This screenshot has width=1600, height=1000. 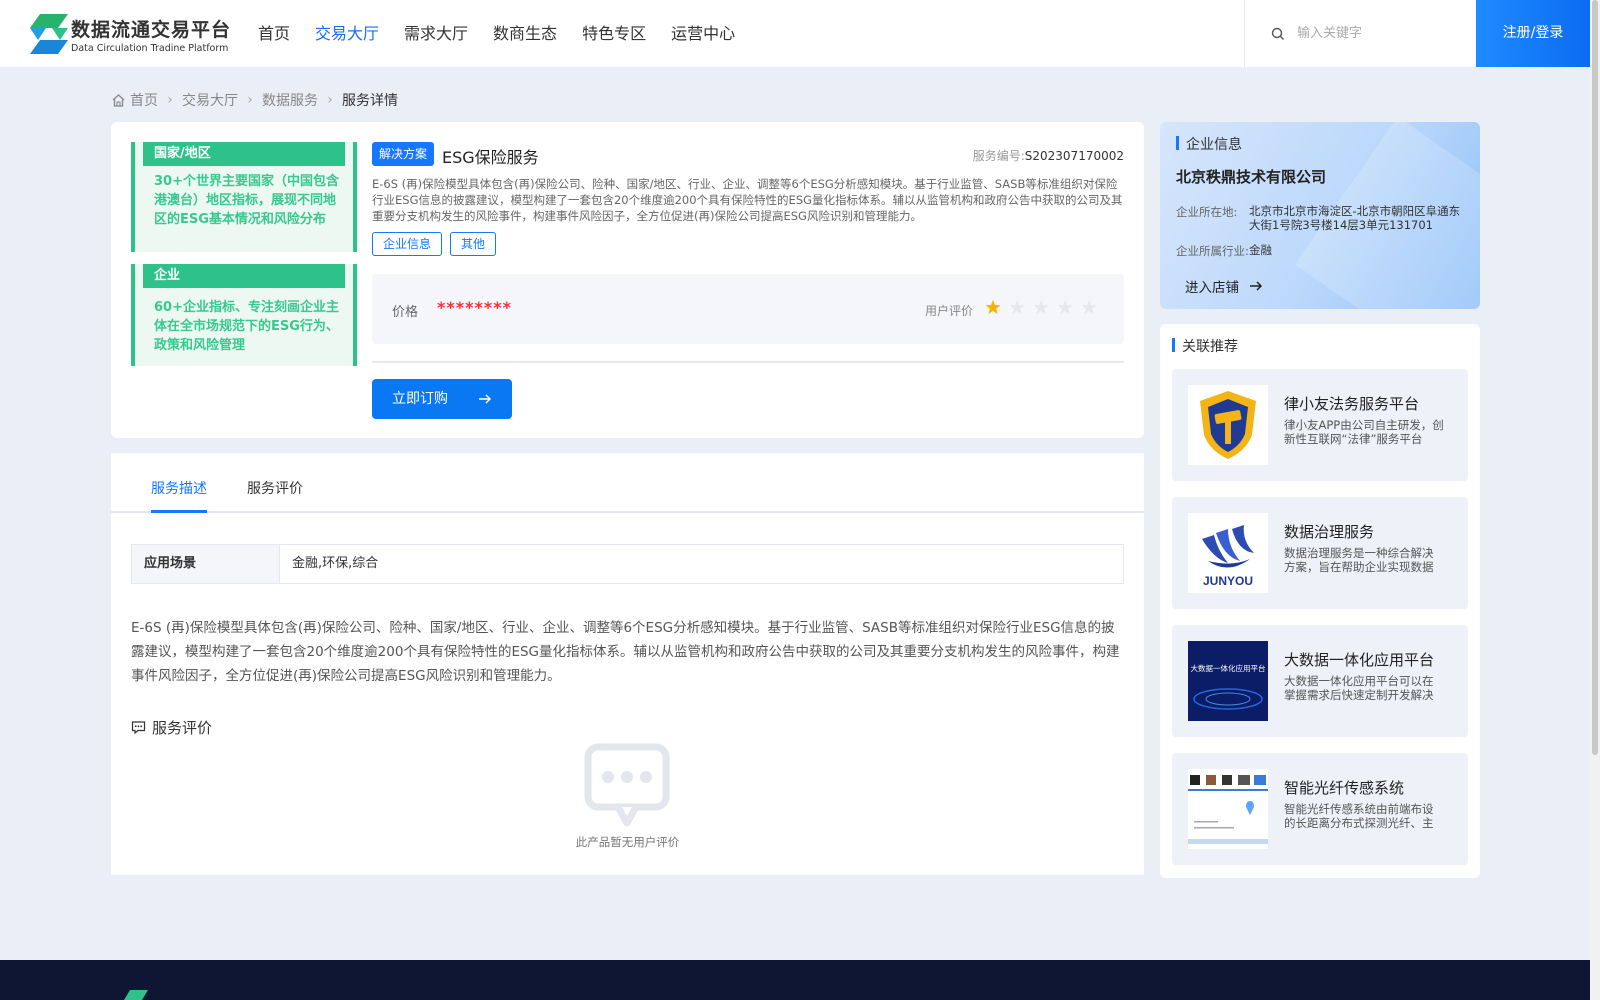 What do you see at coordinates (49, 34) in the screenshot?
I see `logo-mark-icon` at bounding box center [49, 34].